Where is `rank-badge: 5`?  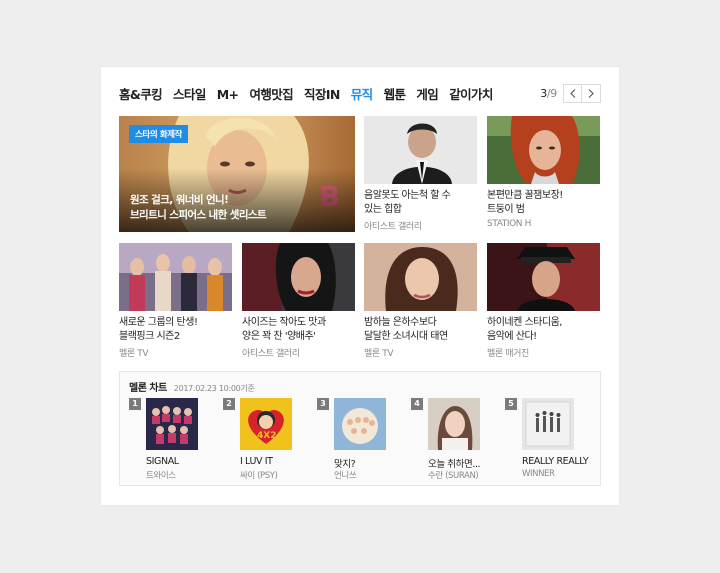 rank-badge: 5 is located at coordinates (511, 404).